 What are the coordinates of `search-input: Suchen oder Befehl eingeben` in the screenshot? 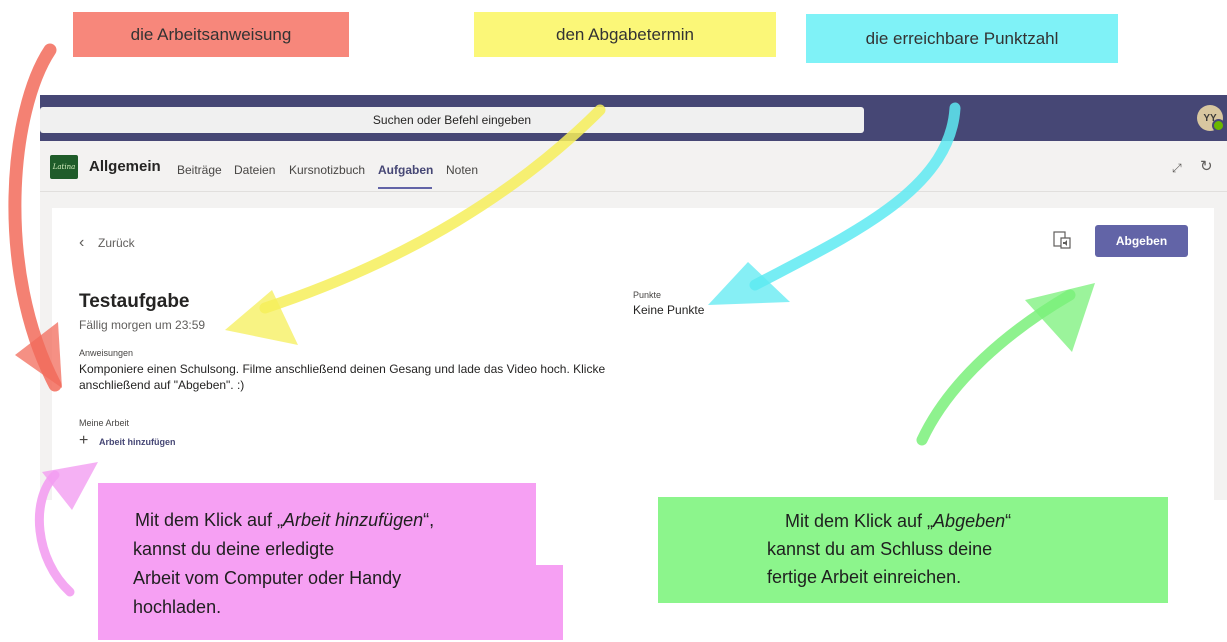 It's located at (452, 120).